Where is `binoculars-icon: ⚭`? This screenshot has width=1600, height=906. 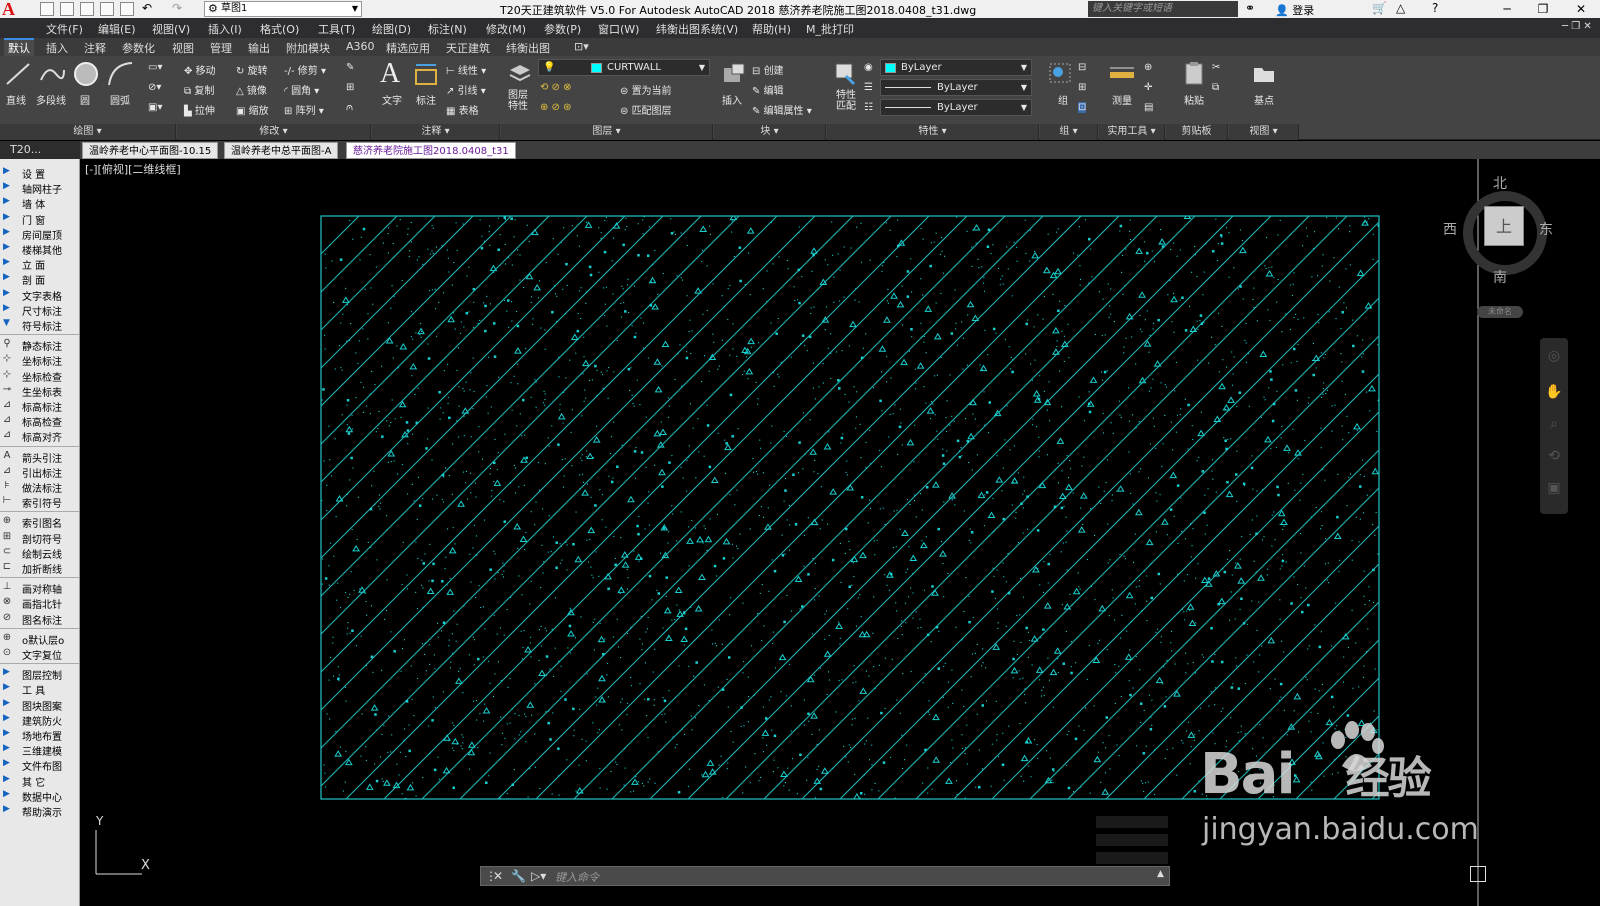 binoculars-icon: ⚭ is located at coordinates (1250, 8).